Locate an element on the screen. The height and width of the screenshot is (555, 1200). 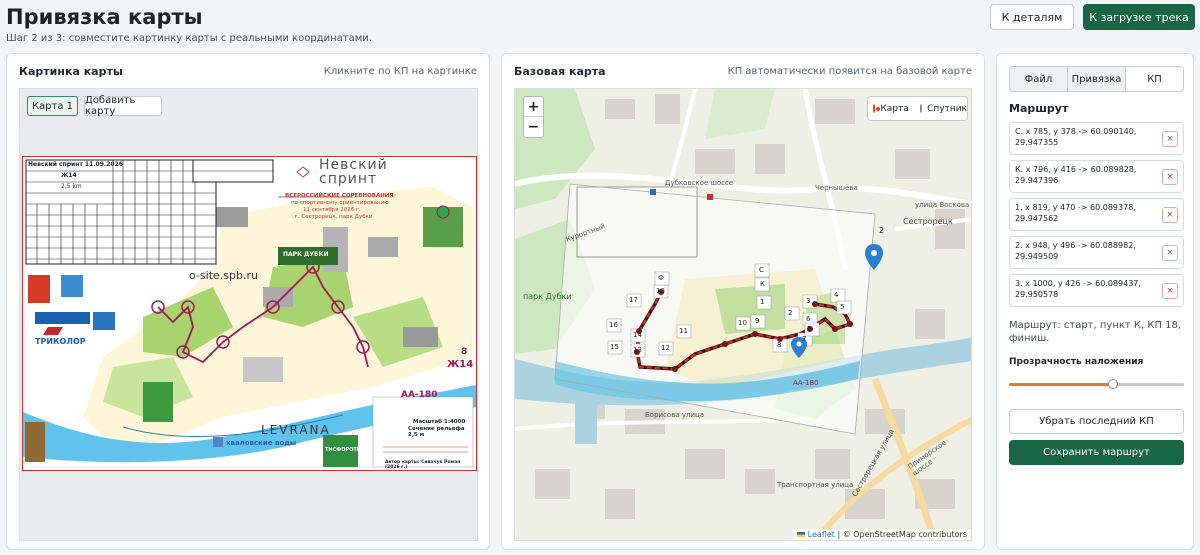
layer-switch: Карта Спутник is located at coordinates (917, 108).